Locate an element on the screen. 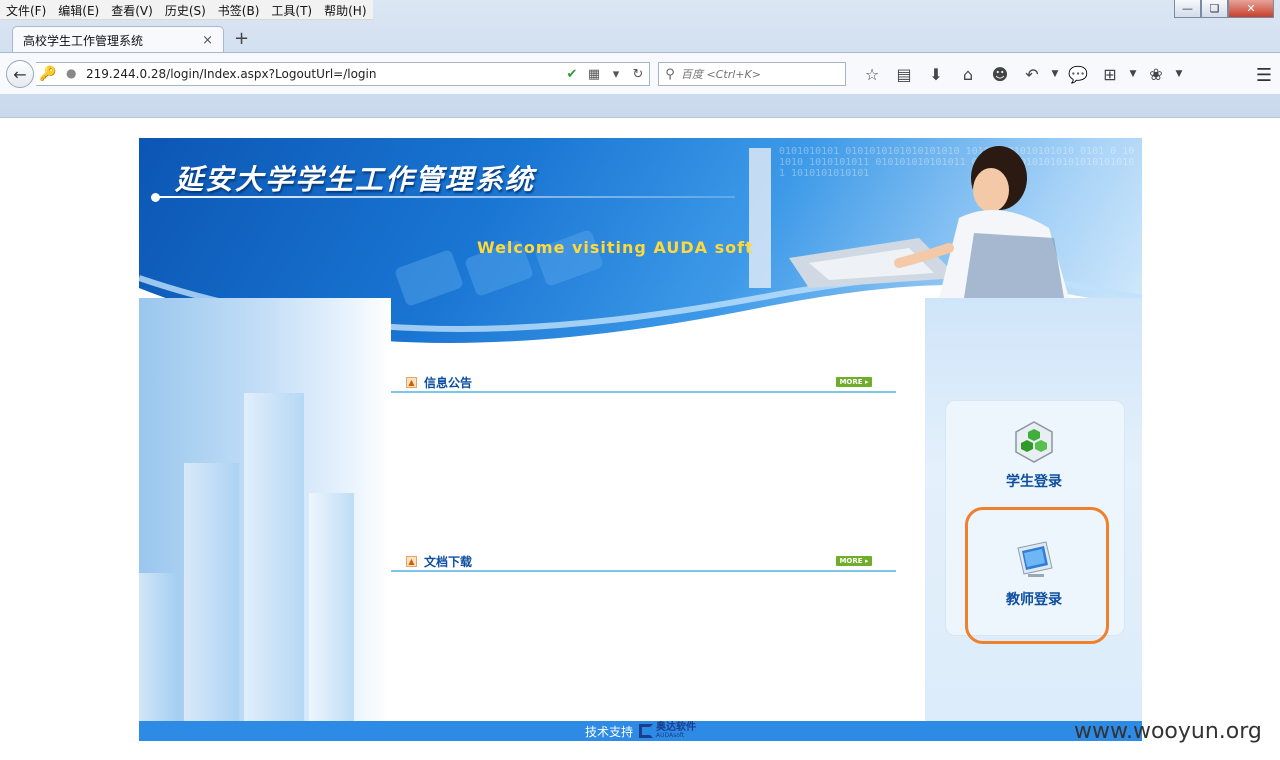  menu-tools: 工具(T) is located at coordinates (291, 9).